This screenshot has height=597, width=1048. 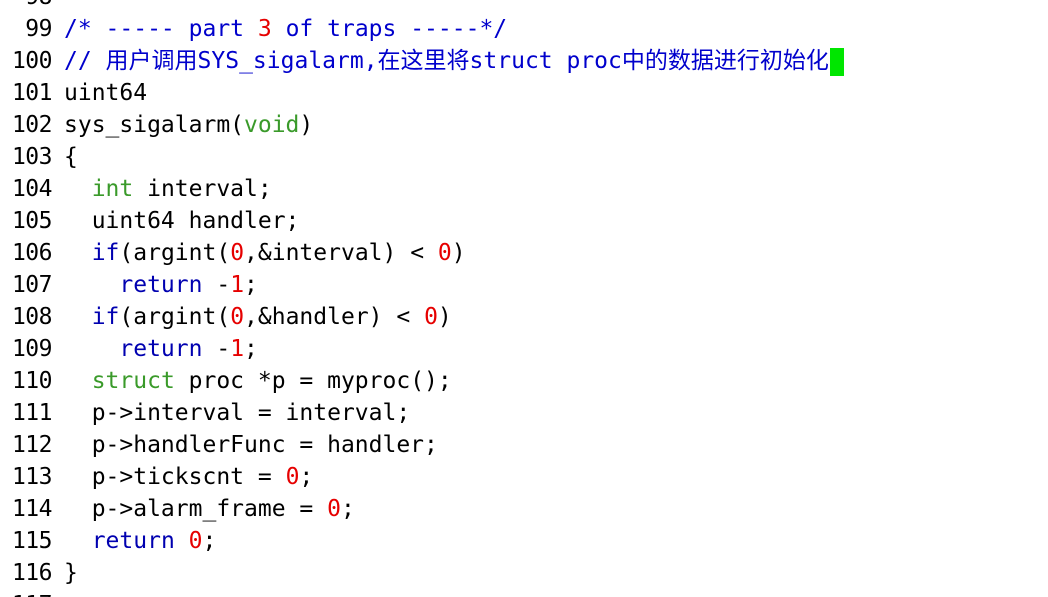 I want to click on code-token: if, so click(x=105, y=253).